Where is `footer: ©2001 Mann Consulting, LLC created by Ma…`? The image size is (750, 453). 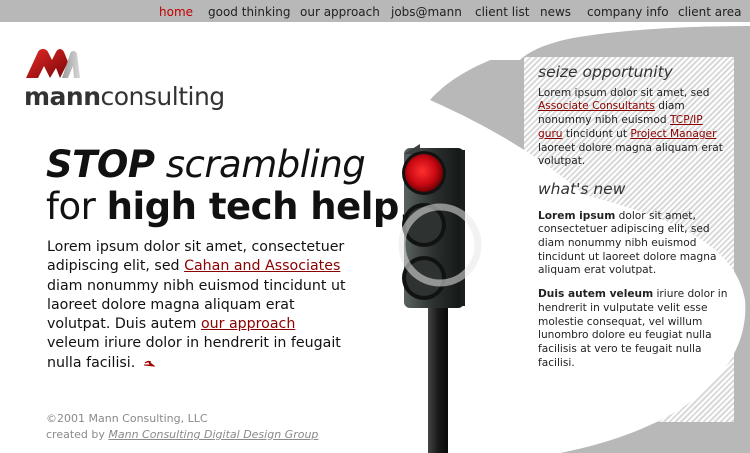
footer: ©2001 Mann Consulting, LLC created by Ma… is located at coordinates (182, 427).